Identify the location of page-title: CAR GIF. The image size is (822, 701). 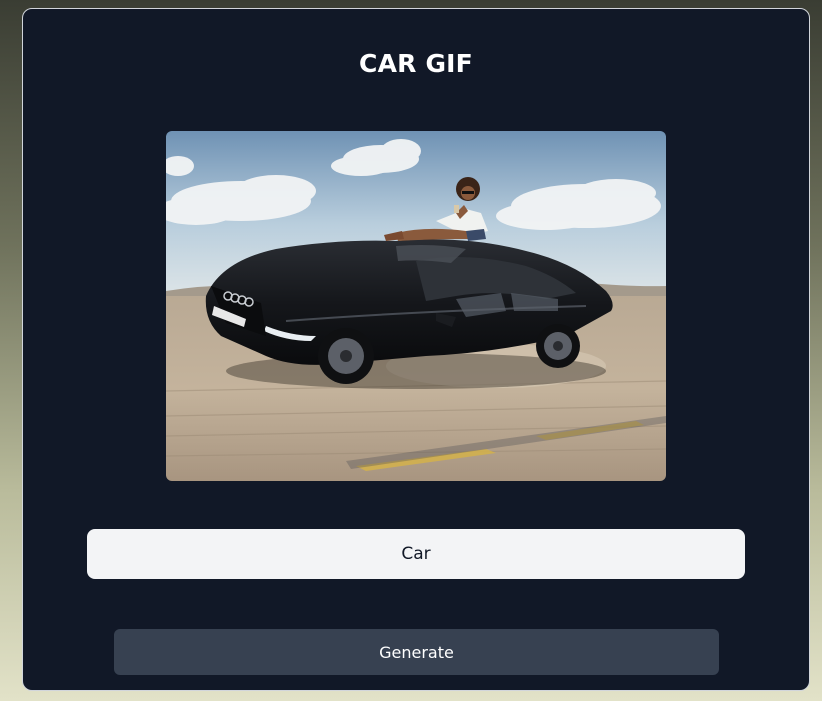
(416, 63).